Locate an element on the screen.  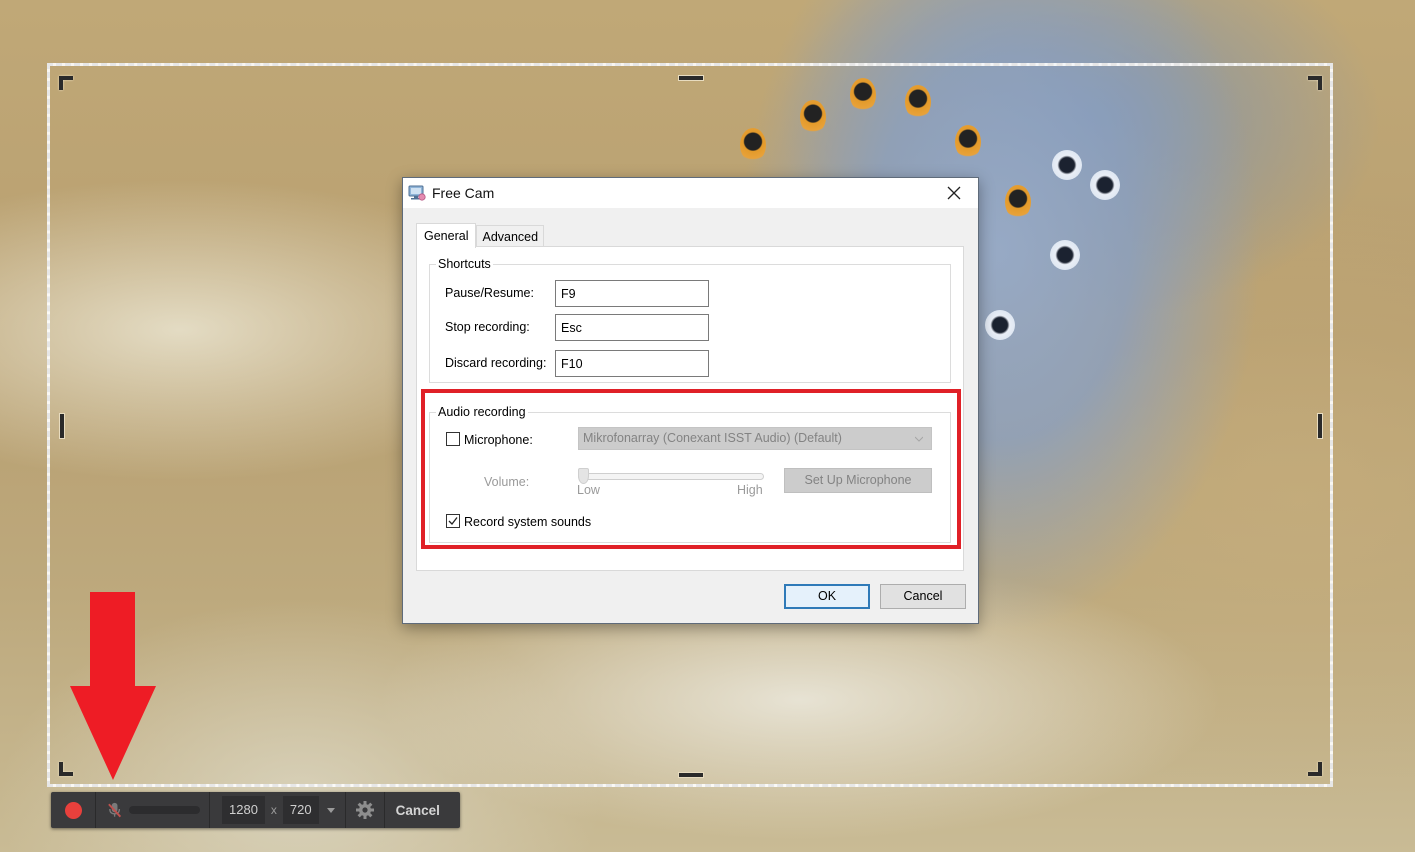
annotation-arrow-icon is located at coordinates (113, 686).